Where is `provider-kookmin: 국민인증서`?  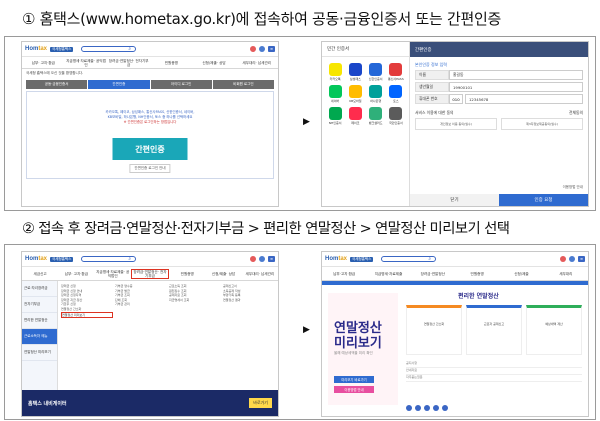 provider-kookmin: 국민인증서 is located at coordinates (396, 116).